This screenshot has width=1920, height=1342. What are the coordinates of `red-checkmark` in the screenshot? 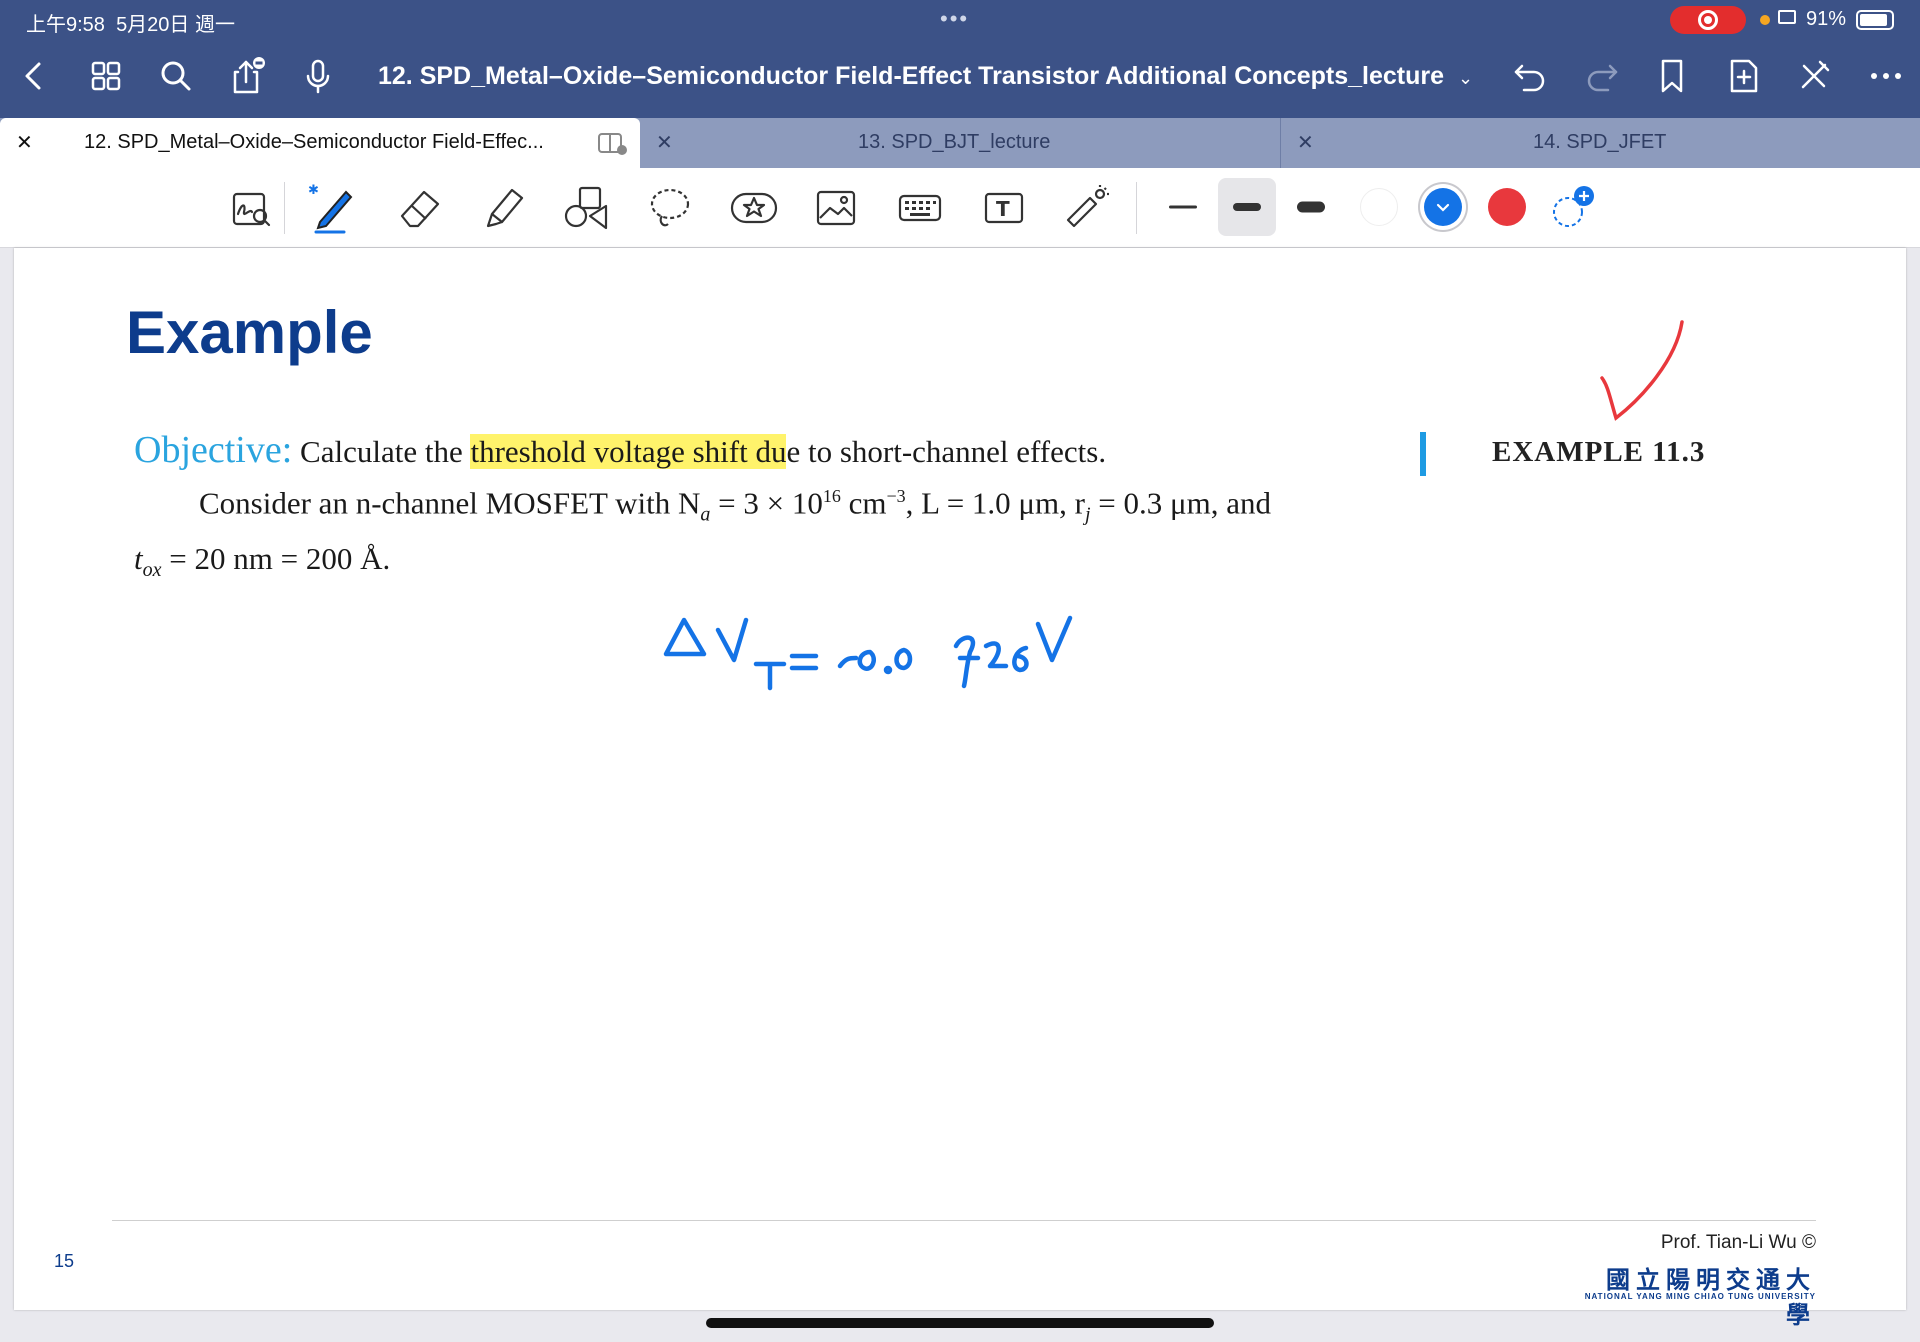 It's located at (1642, 370).